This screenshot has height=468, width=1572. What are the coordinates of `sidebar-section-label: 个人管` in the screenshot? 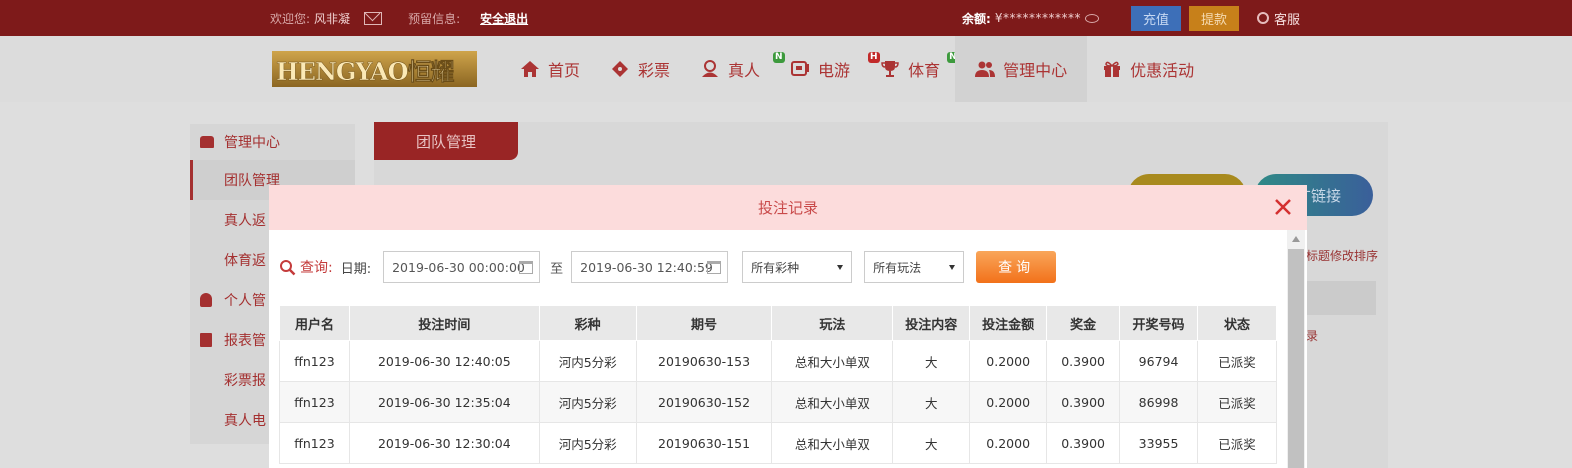 It's located at (245, 301).